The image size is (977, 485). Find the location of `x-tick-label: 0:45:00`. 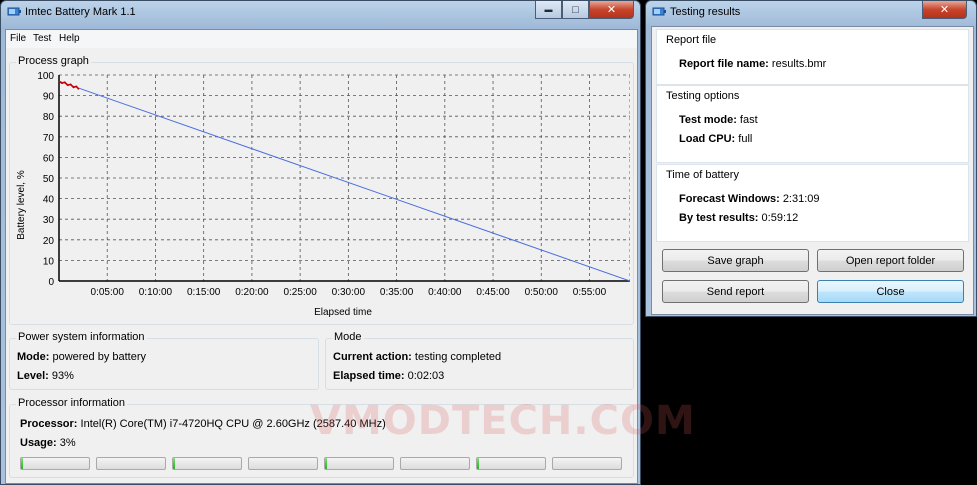

x-tick-label: 0:45:00 is located at coordinates (493, 292).